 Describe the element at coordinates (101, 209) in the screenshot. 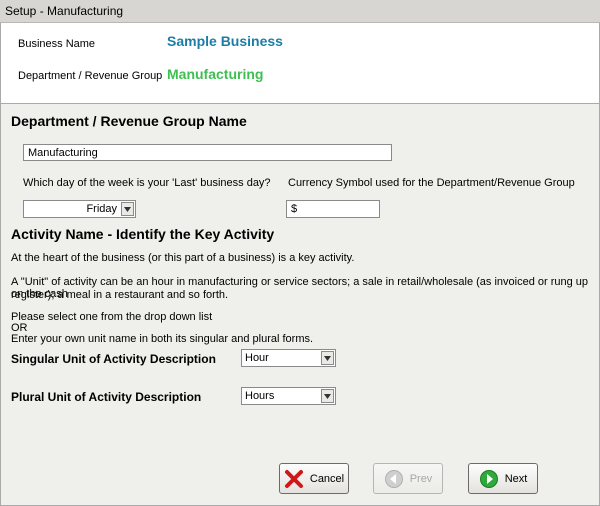

I see `last-day-select-value: Friday` at that location.